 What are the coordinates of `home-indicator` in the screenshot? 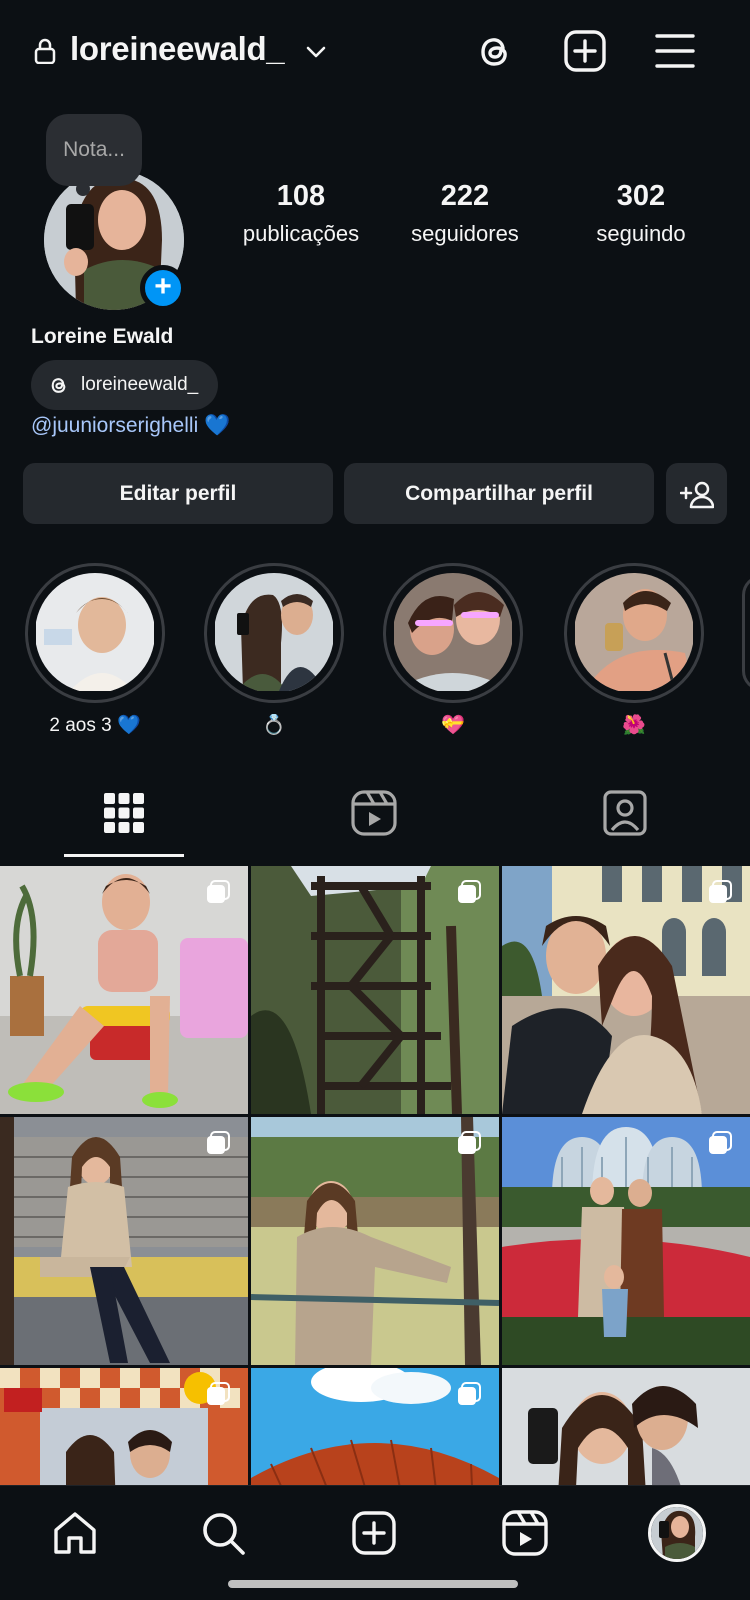 It's located at (373, 1584).